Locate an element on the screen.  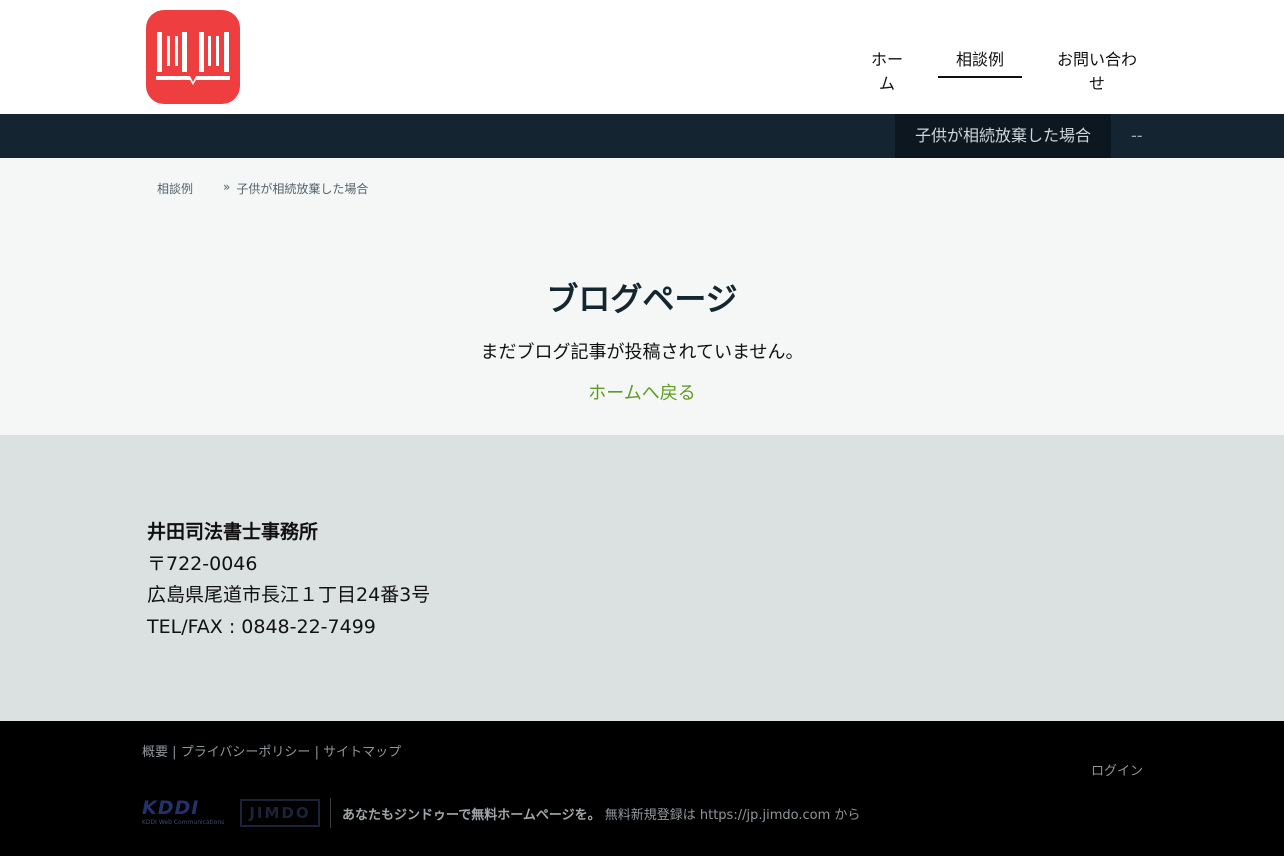
promo-suffix: から is located at coordinates (847, 815).